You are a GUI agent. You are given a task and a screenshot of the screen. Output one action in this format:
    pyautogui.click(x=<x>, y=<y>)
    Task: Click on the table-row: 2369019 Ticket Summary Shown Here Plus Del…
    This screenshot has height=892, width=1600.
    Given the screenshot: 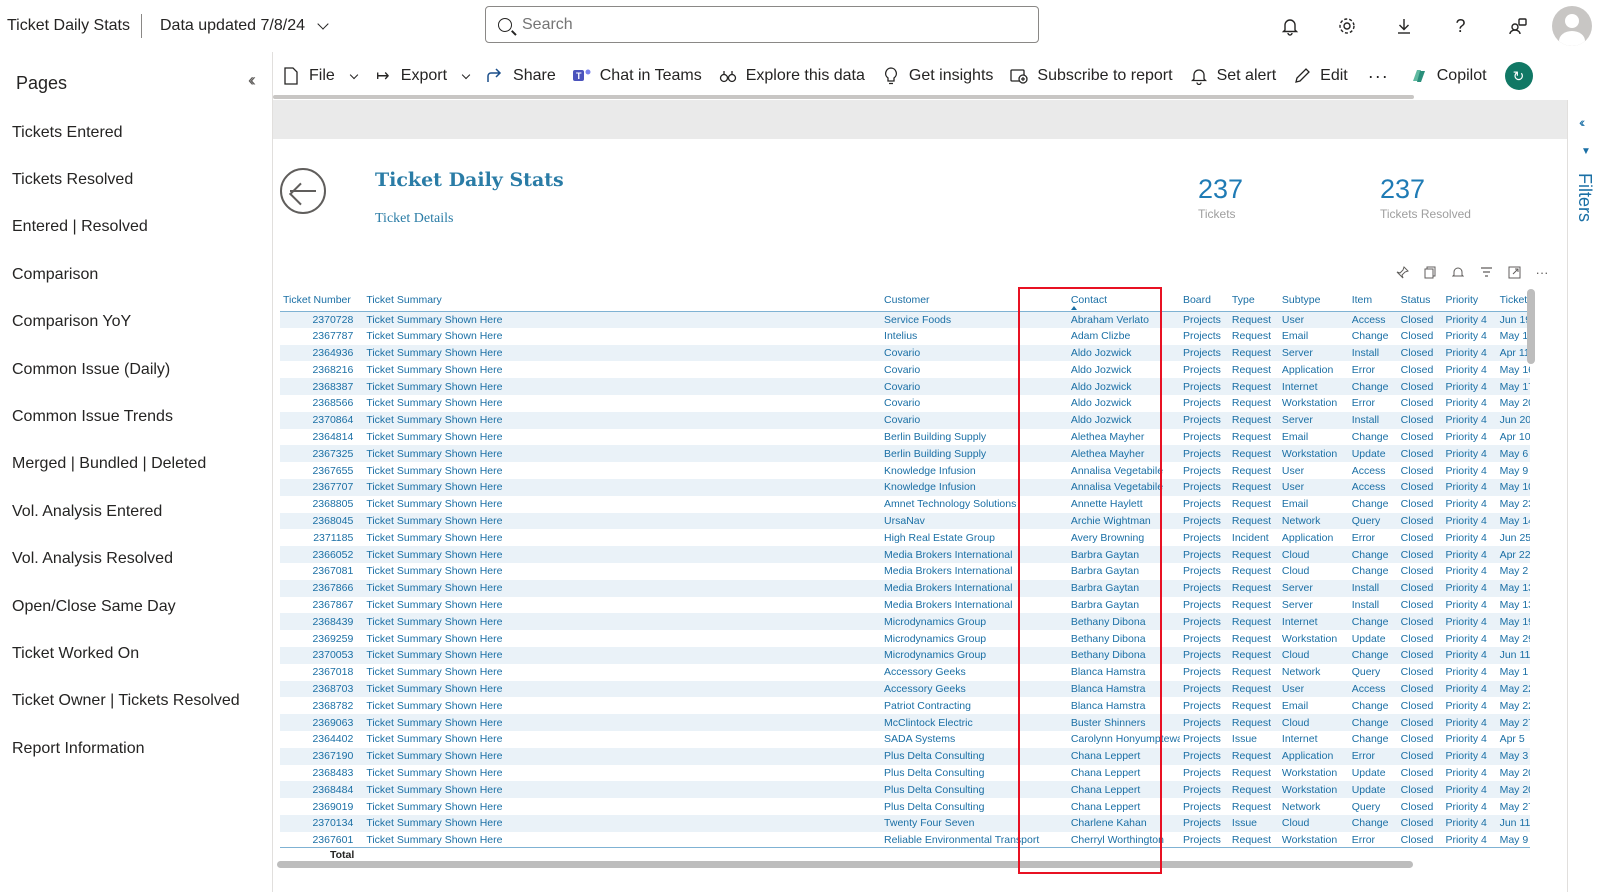 What is the action you would take?
    pyautogui.click(x=905, y=806)
    